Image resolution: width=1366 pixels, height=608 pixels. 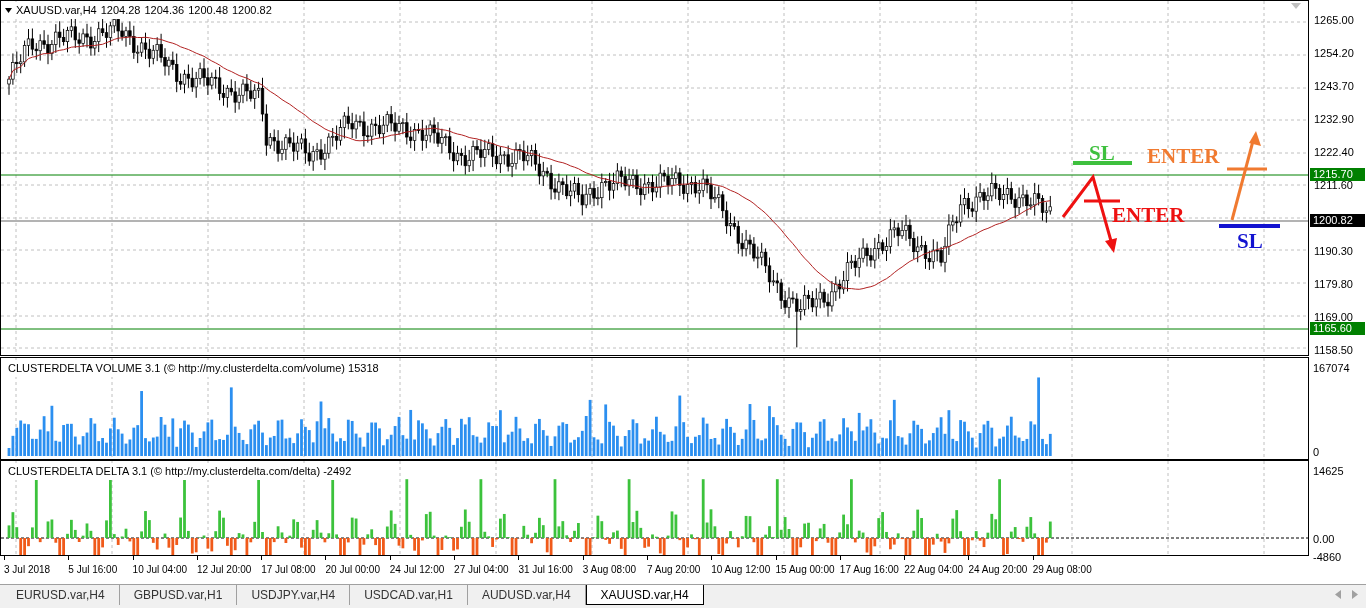 What do you see at coordinates (1331, 368) in the screenshot?
I see `volume-axis-label: 167074` at bounding box center [1331, 368].